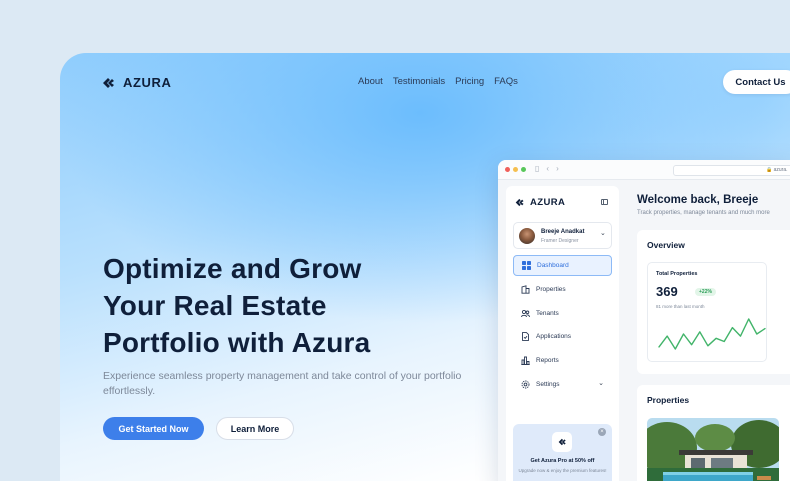 Image resolution: width=790 pixels, height=481 pixels. What do you see at coordinates (680, 306) in the screenshot?
I see `stat-note: 81 more than last month` at bounding box center [680, 306].